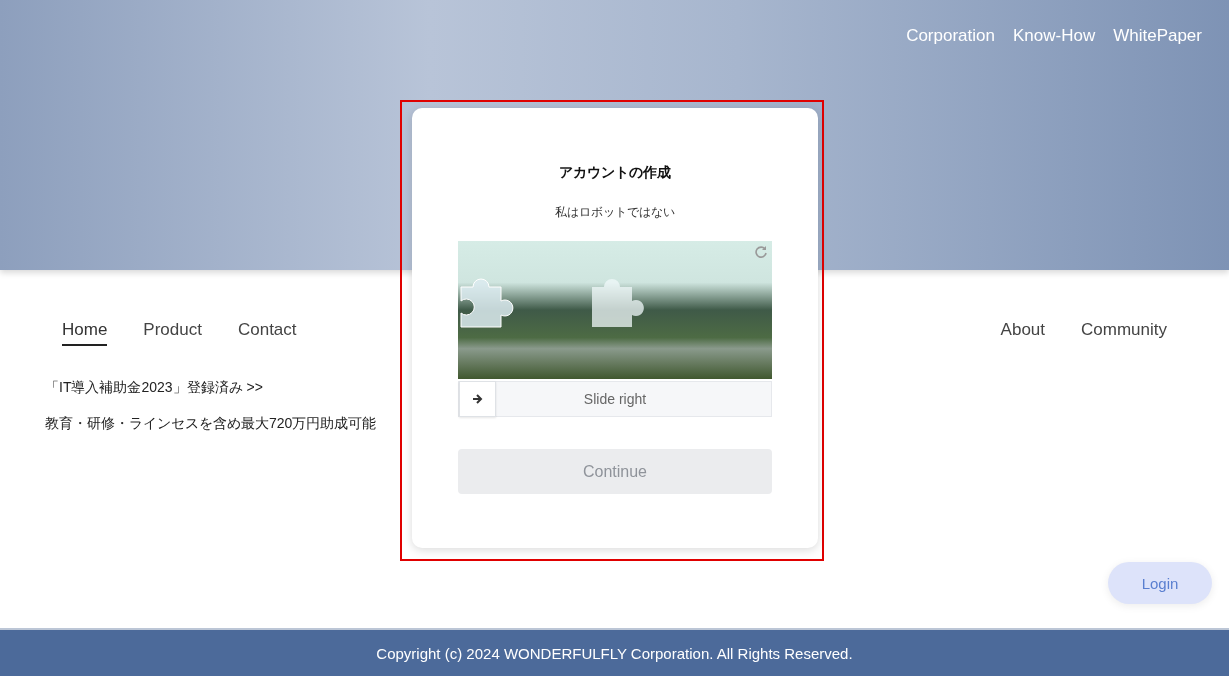 The image size is (1229, 676). I want to click on arrow-right-icon, so click(477, 399).